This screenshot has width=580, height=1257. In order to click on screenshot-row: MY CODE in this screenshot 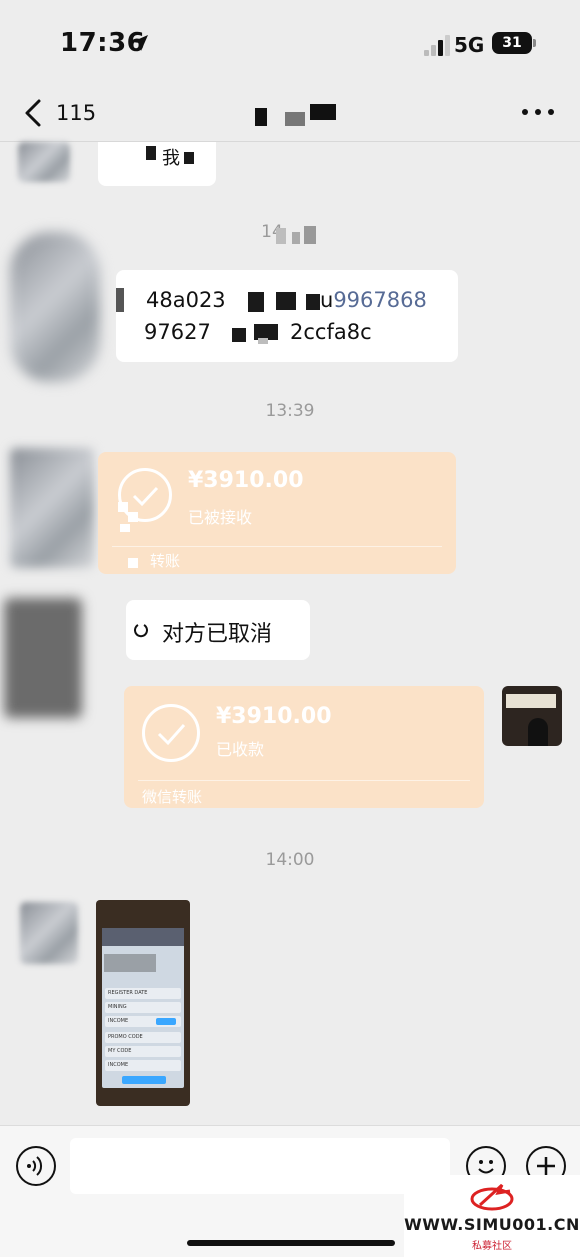, I will do `click(143, 1051)`.